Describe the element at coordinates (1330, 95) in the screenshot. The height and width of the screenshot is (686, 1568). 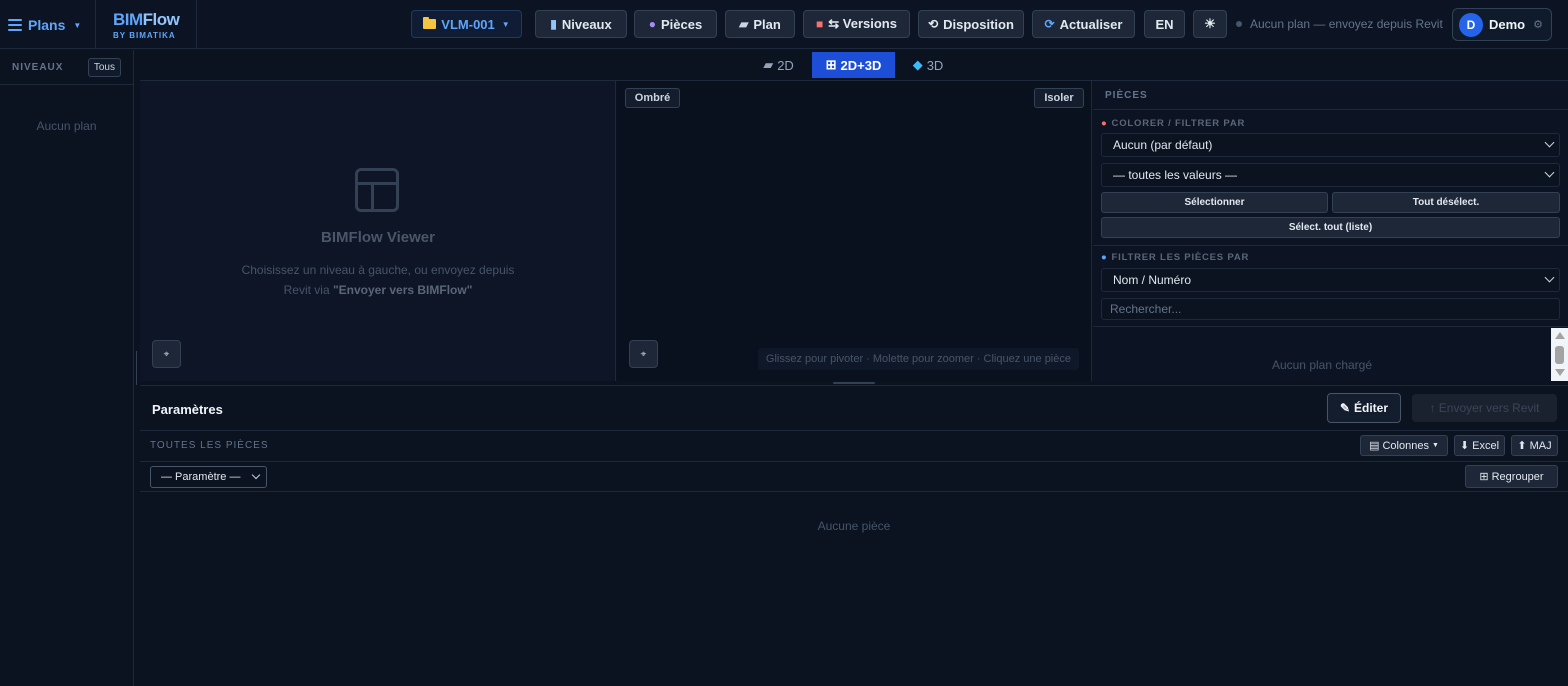
I see `rooms-panel-title: PIÈCES` at that location.